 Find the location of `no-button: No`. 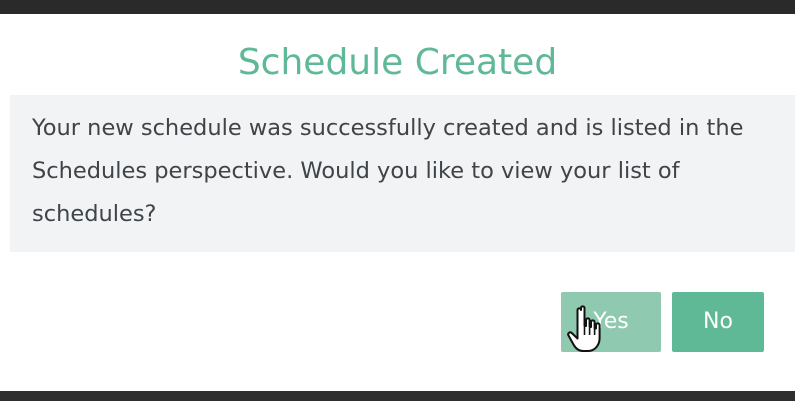

no-button: No is located at coordinates (718, 322).